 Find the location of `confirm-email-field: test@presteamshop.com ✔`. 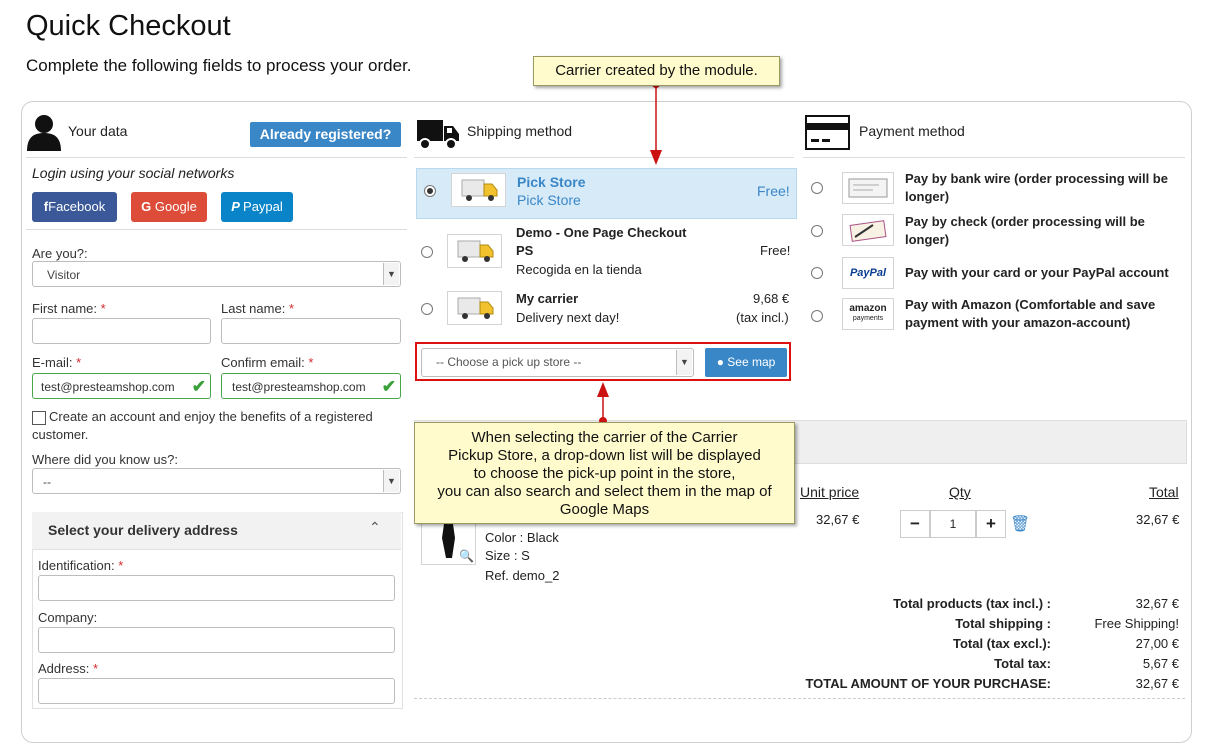

confirm-email-field: test@presteamshop.com ✔ is located at coordinates (311, 386).